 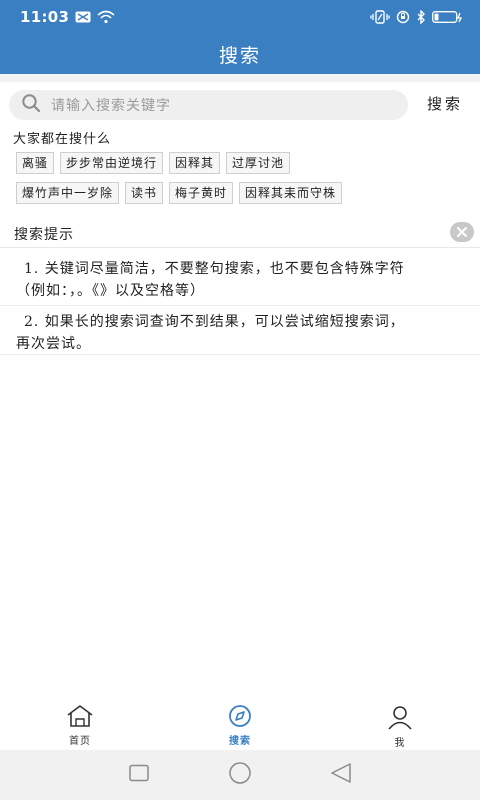 I want to click on close-icon, so click(x=462, y=232).